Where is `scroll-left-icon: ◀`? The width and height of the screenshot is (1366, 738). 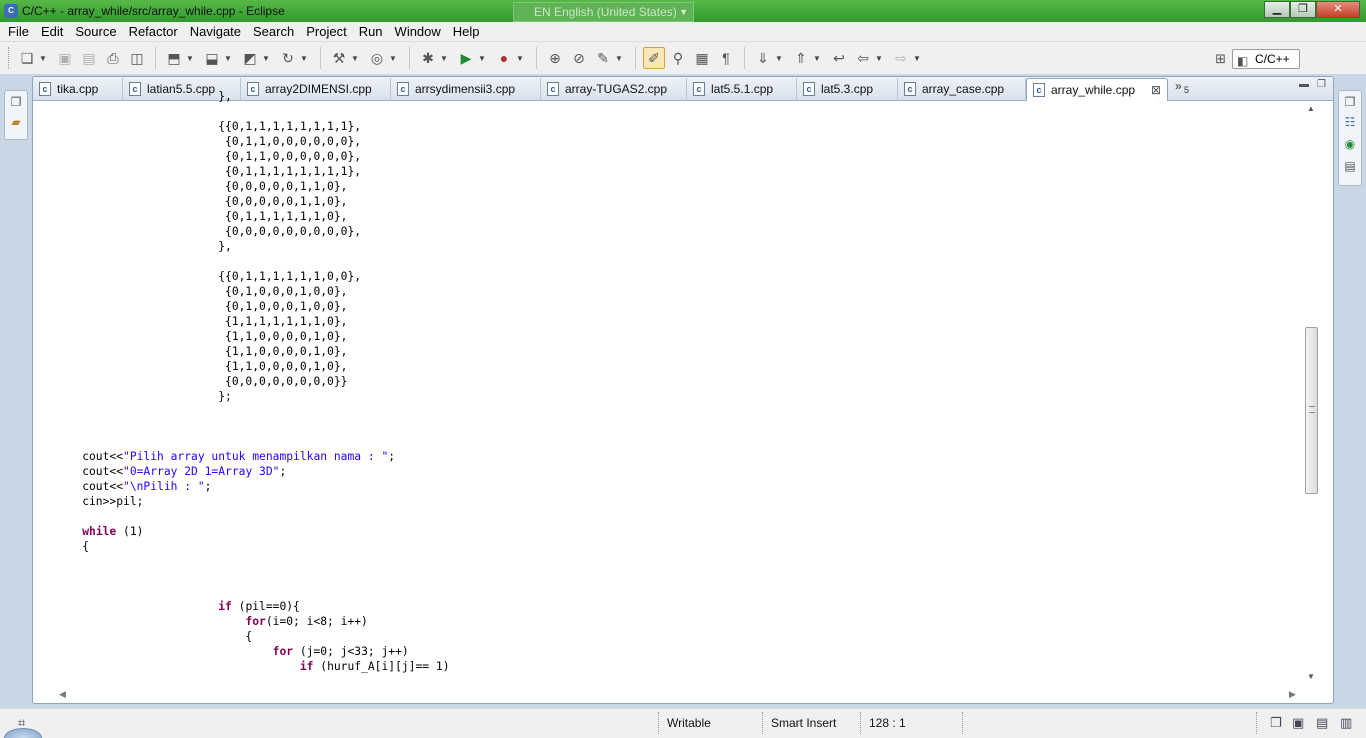
scroll-left-icon: ◀ is located at coordinates (62, 694).